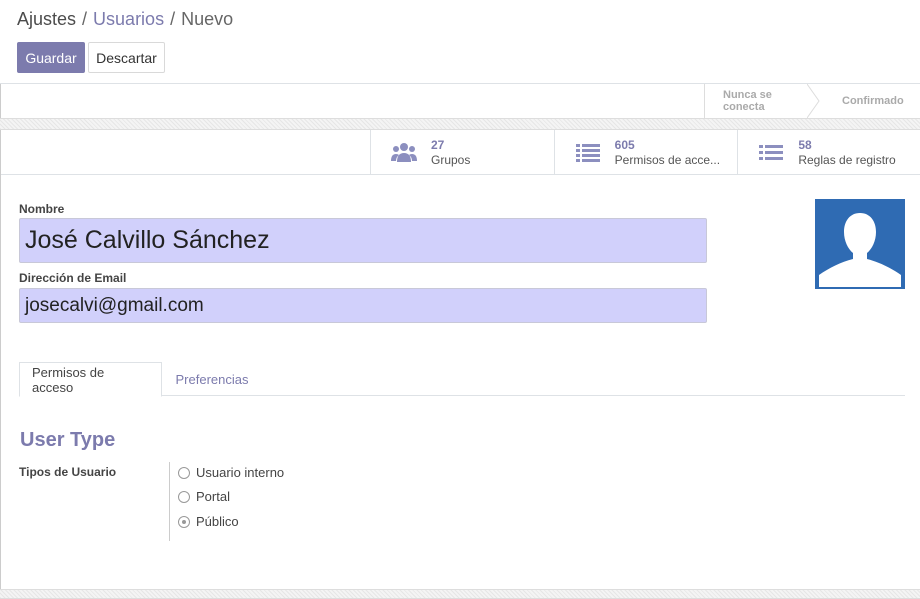 This screenshot has height=599, width=920. I want to click on breadcrumb-current: Nuevo, so click(207, 19).